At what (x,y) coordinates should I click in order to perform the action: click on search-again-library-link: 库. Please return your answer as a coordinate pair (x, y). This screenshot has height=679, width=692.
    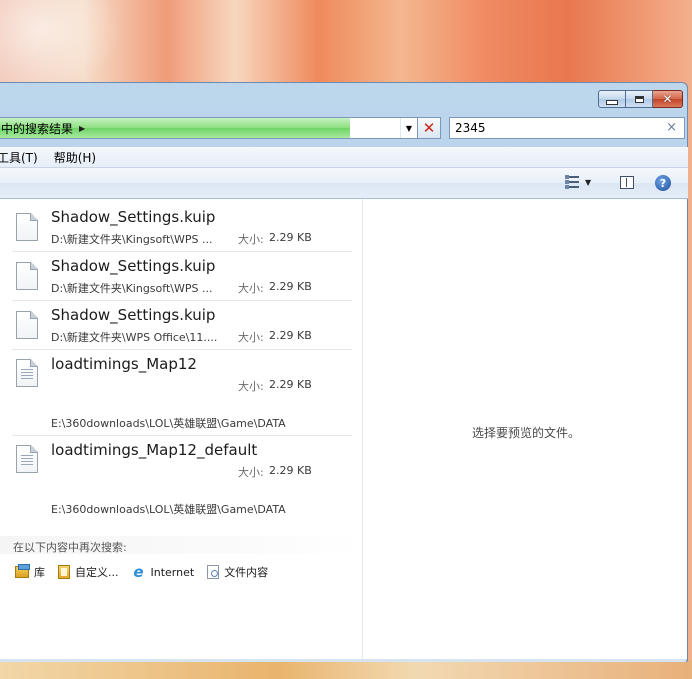
    Looking at the image, I should click on (30, 572).